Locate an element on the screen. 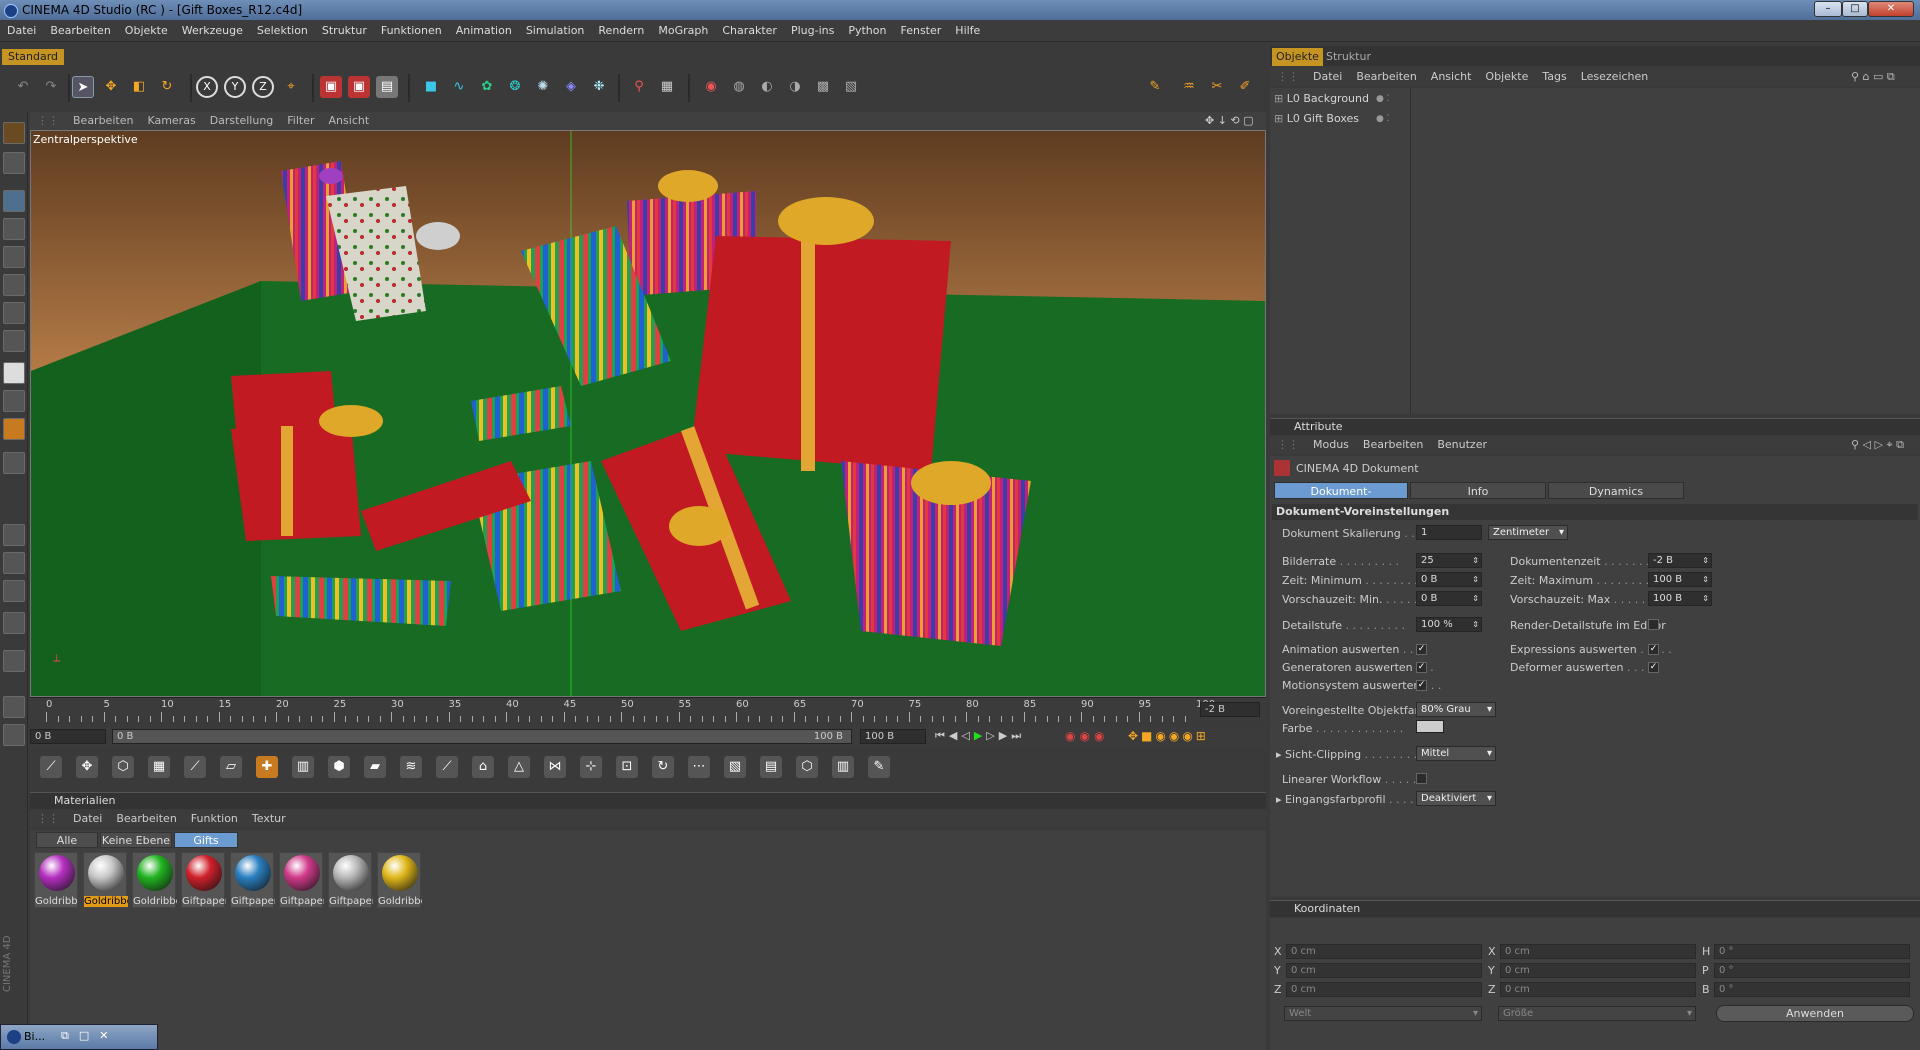 The width and height of the screenshot is (1920, 1050). render-picture-viewer-icon: ▣ is located at coordinates (359, 87).